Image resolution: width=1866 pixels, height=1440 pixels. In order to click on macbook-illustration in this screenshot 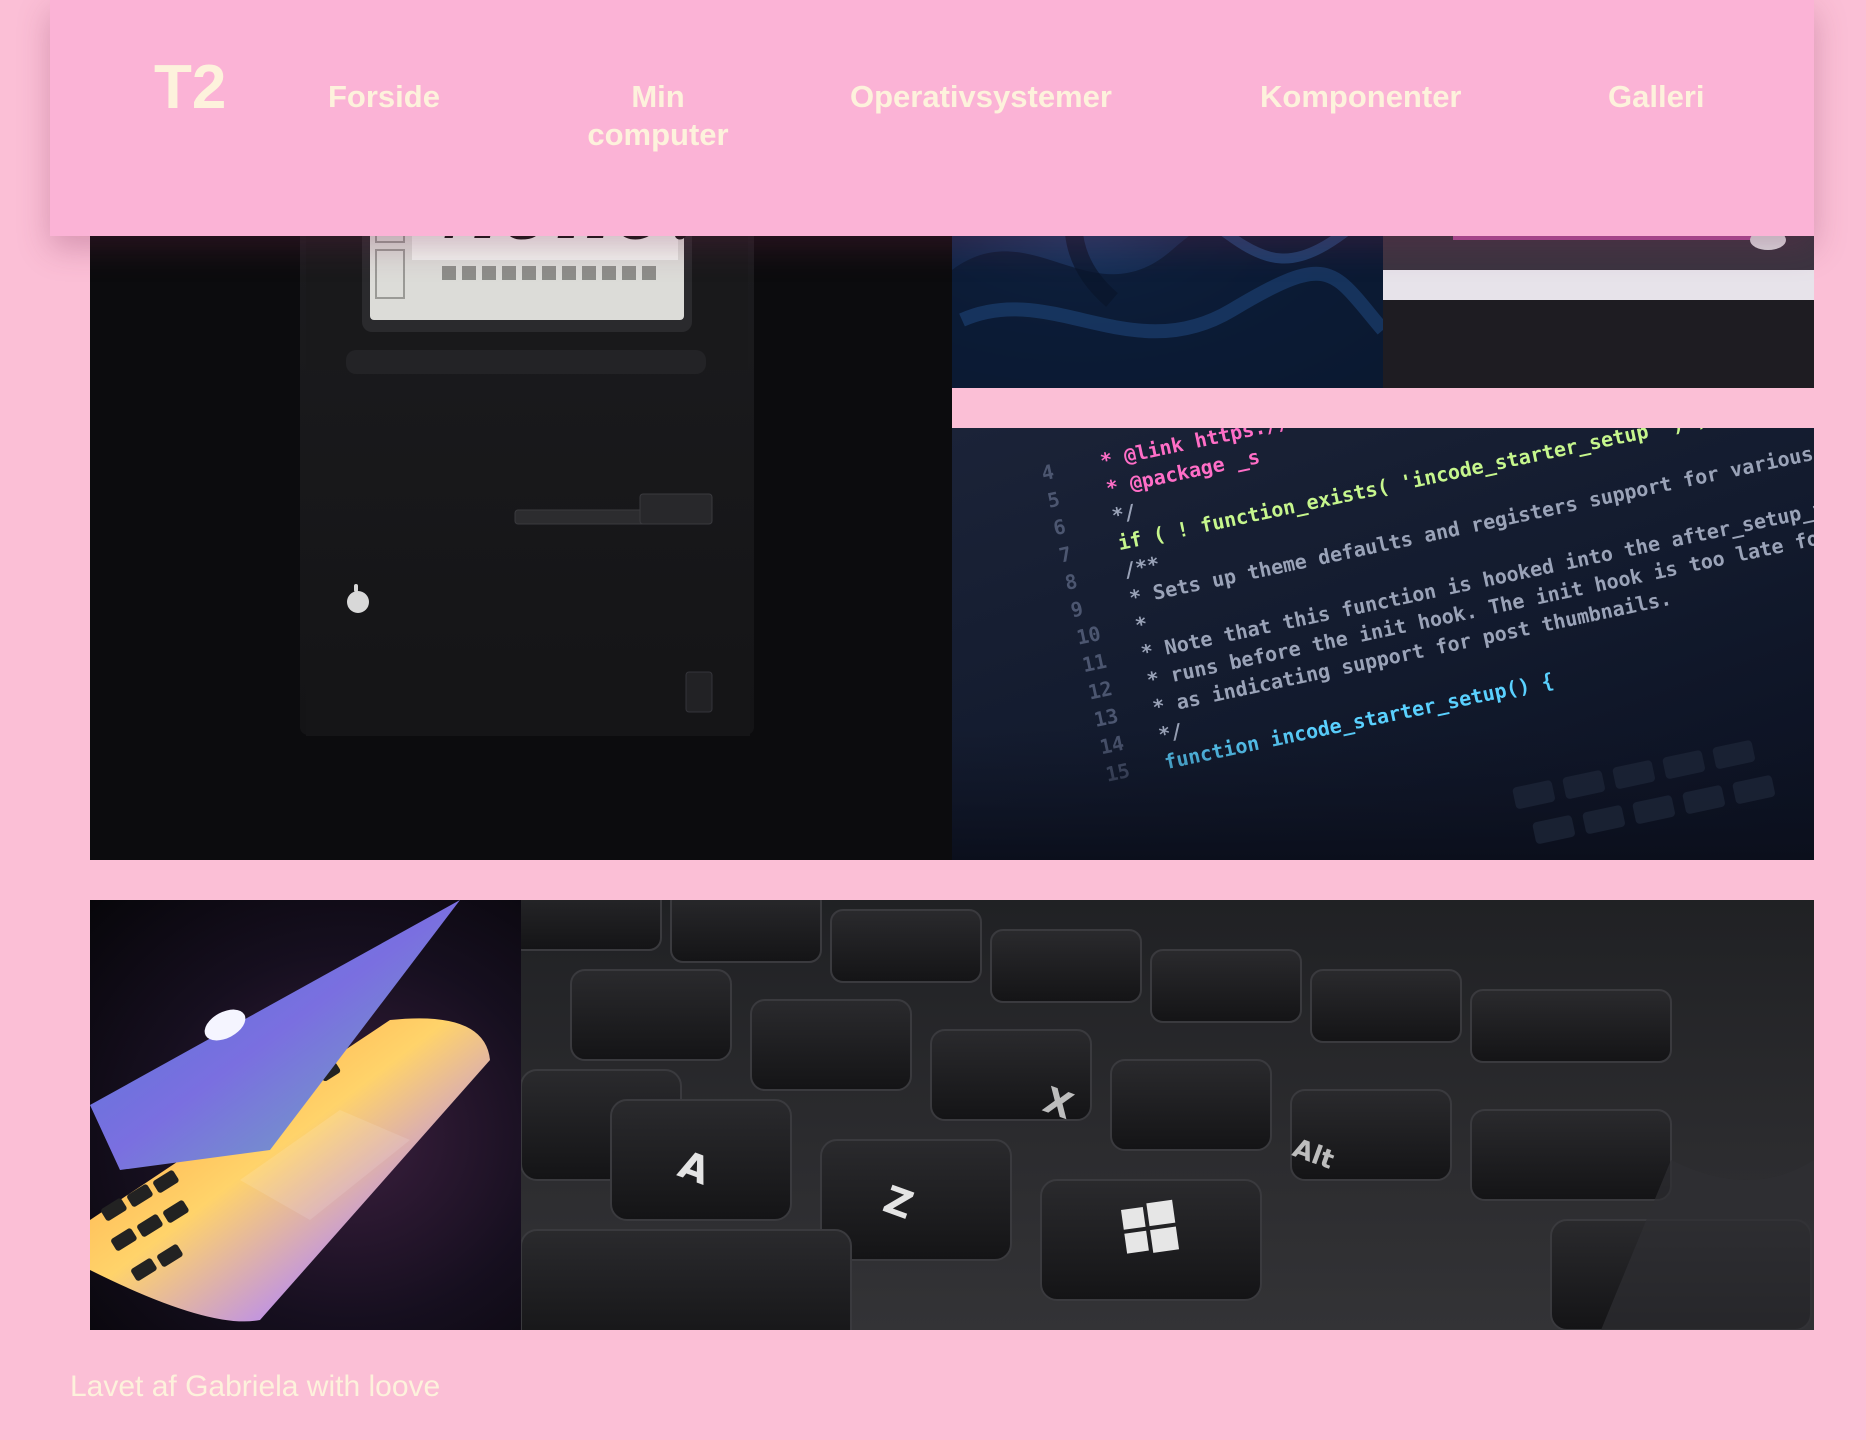, I will do `click(290, 1111)`.